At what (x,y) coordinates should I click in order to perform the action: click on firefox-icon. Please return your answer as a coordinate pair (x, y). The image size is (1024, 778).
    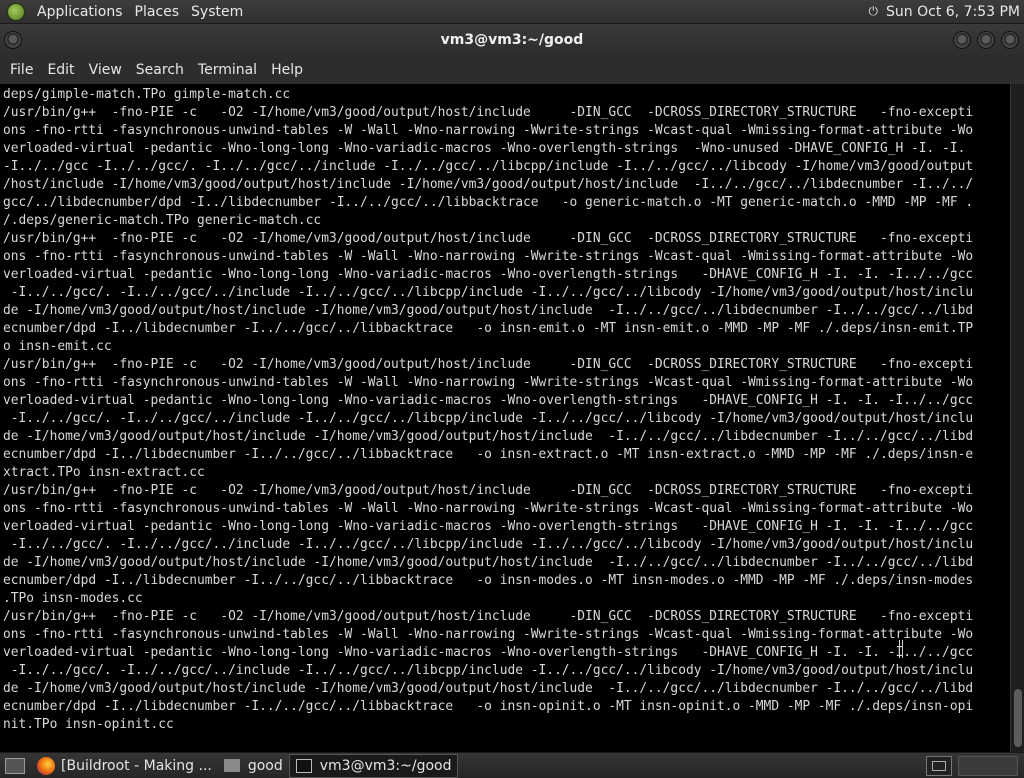
    Looking at the image, I should click on (46, 765).